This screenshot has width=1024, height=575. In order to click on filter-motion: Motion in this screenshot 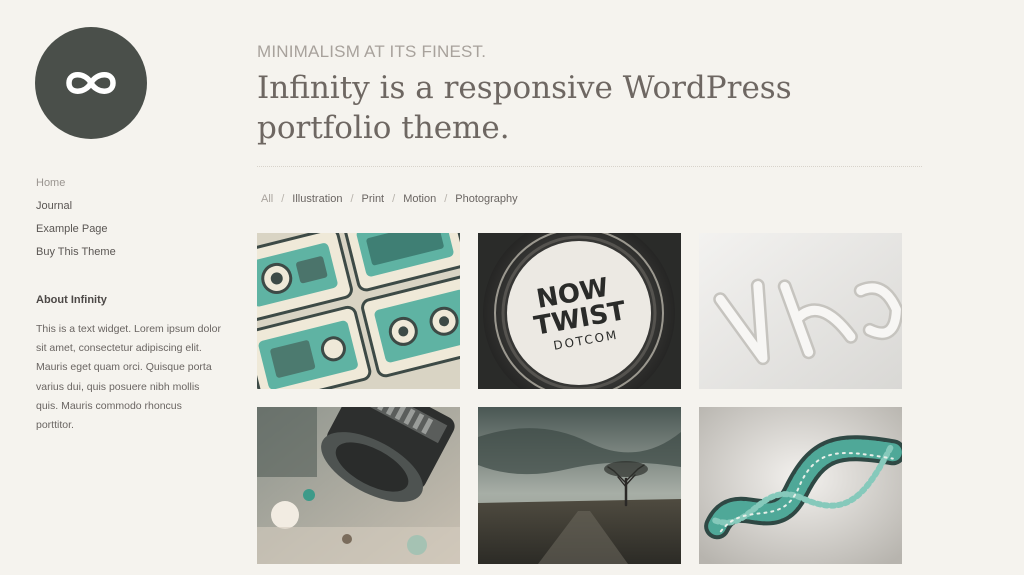, I will do `click(419, 199)`.